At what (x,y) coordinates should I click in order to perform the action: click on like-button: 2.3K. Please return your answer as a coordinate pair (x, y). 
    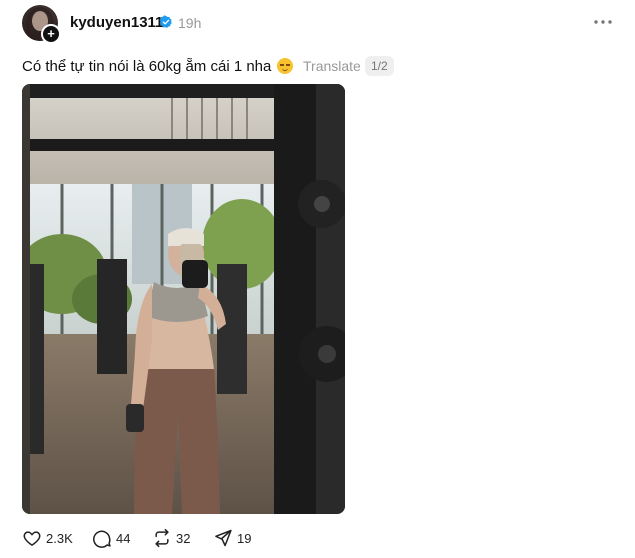
    Looking at the image, I should click on (47, 538).